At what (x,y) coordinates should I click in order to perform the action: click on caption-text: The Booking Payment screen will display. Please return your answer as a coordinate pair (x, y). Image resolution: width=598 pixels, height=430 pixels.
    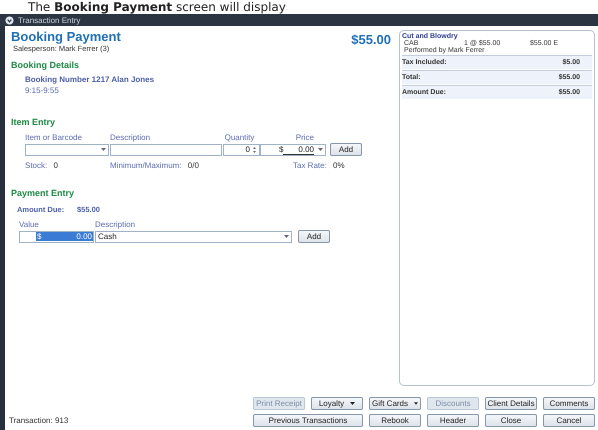
    Looking at the image, I should click on (157, 7).